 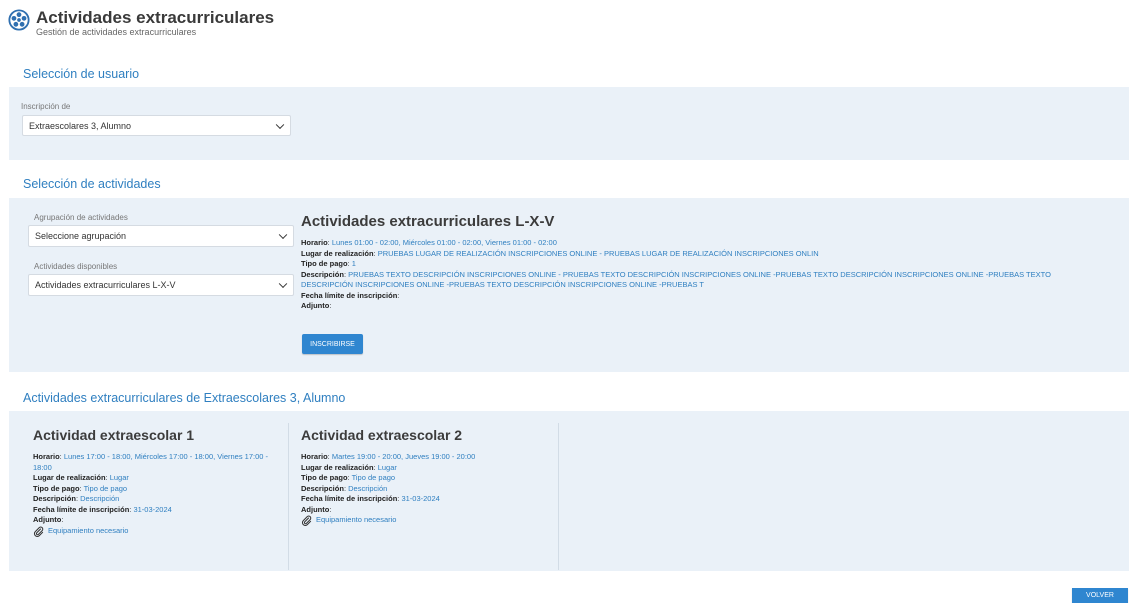 I want to click on user-select-label: Inscripción de, so click(x=46, y=106).